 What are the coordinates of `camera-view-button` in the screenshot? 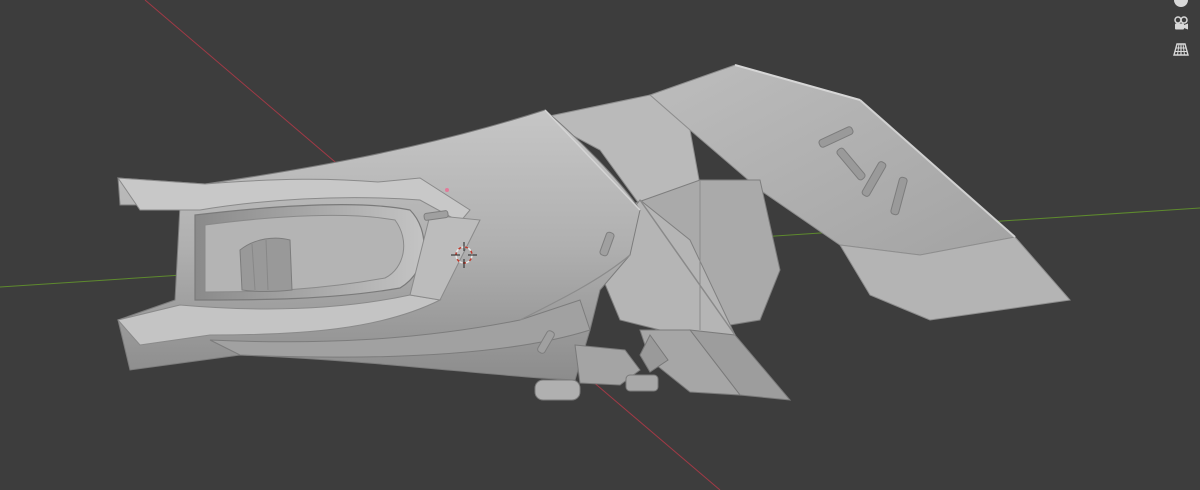 It's located at (1181, 23).